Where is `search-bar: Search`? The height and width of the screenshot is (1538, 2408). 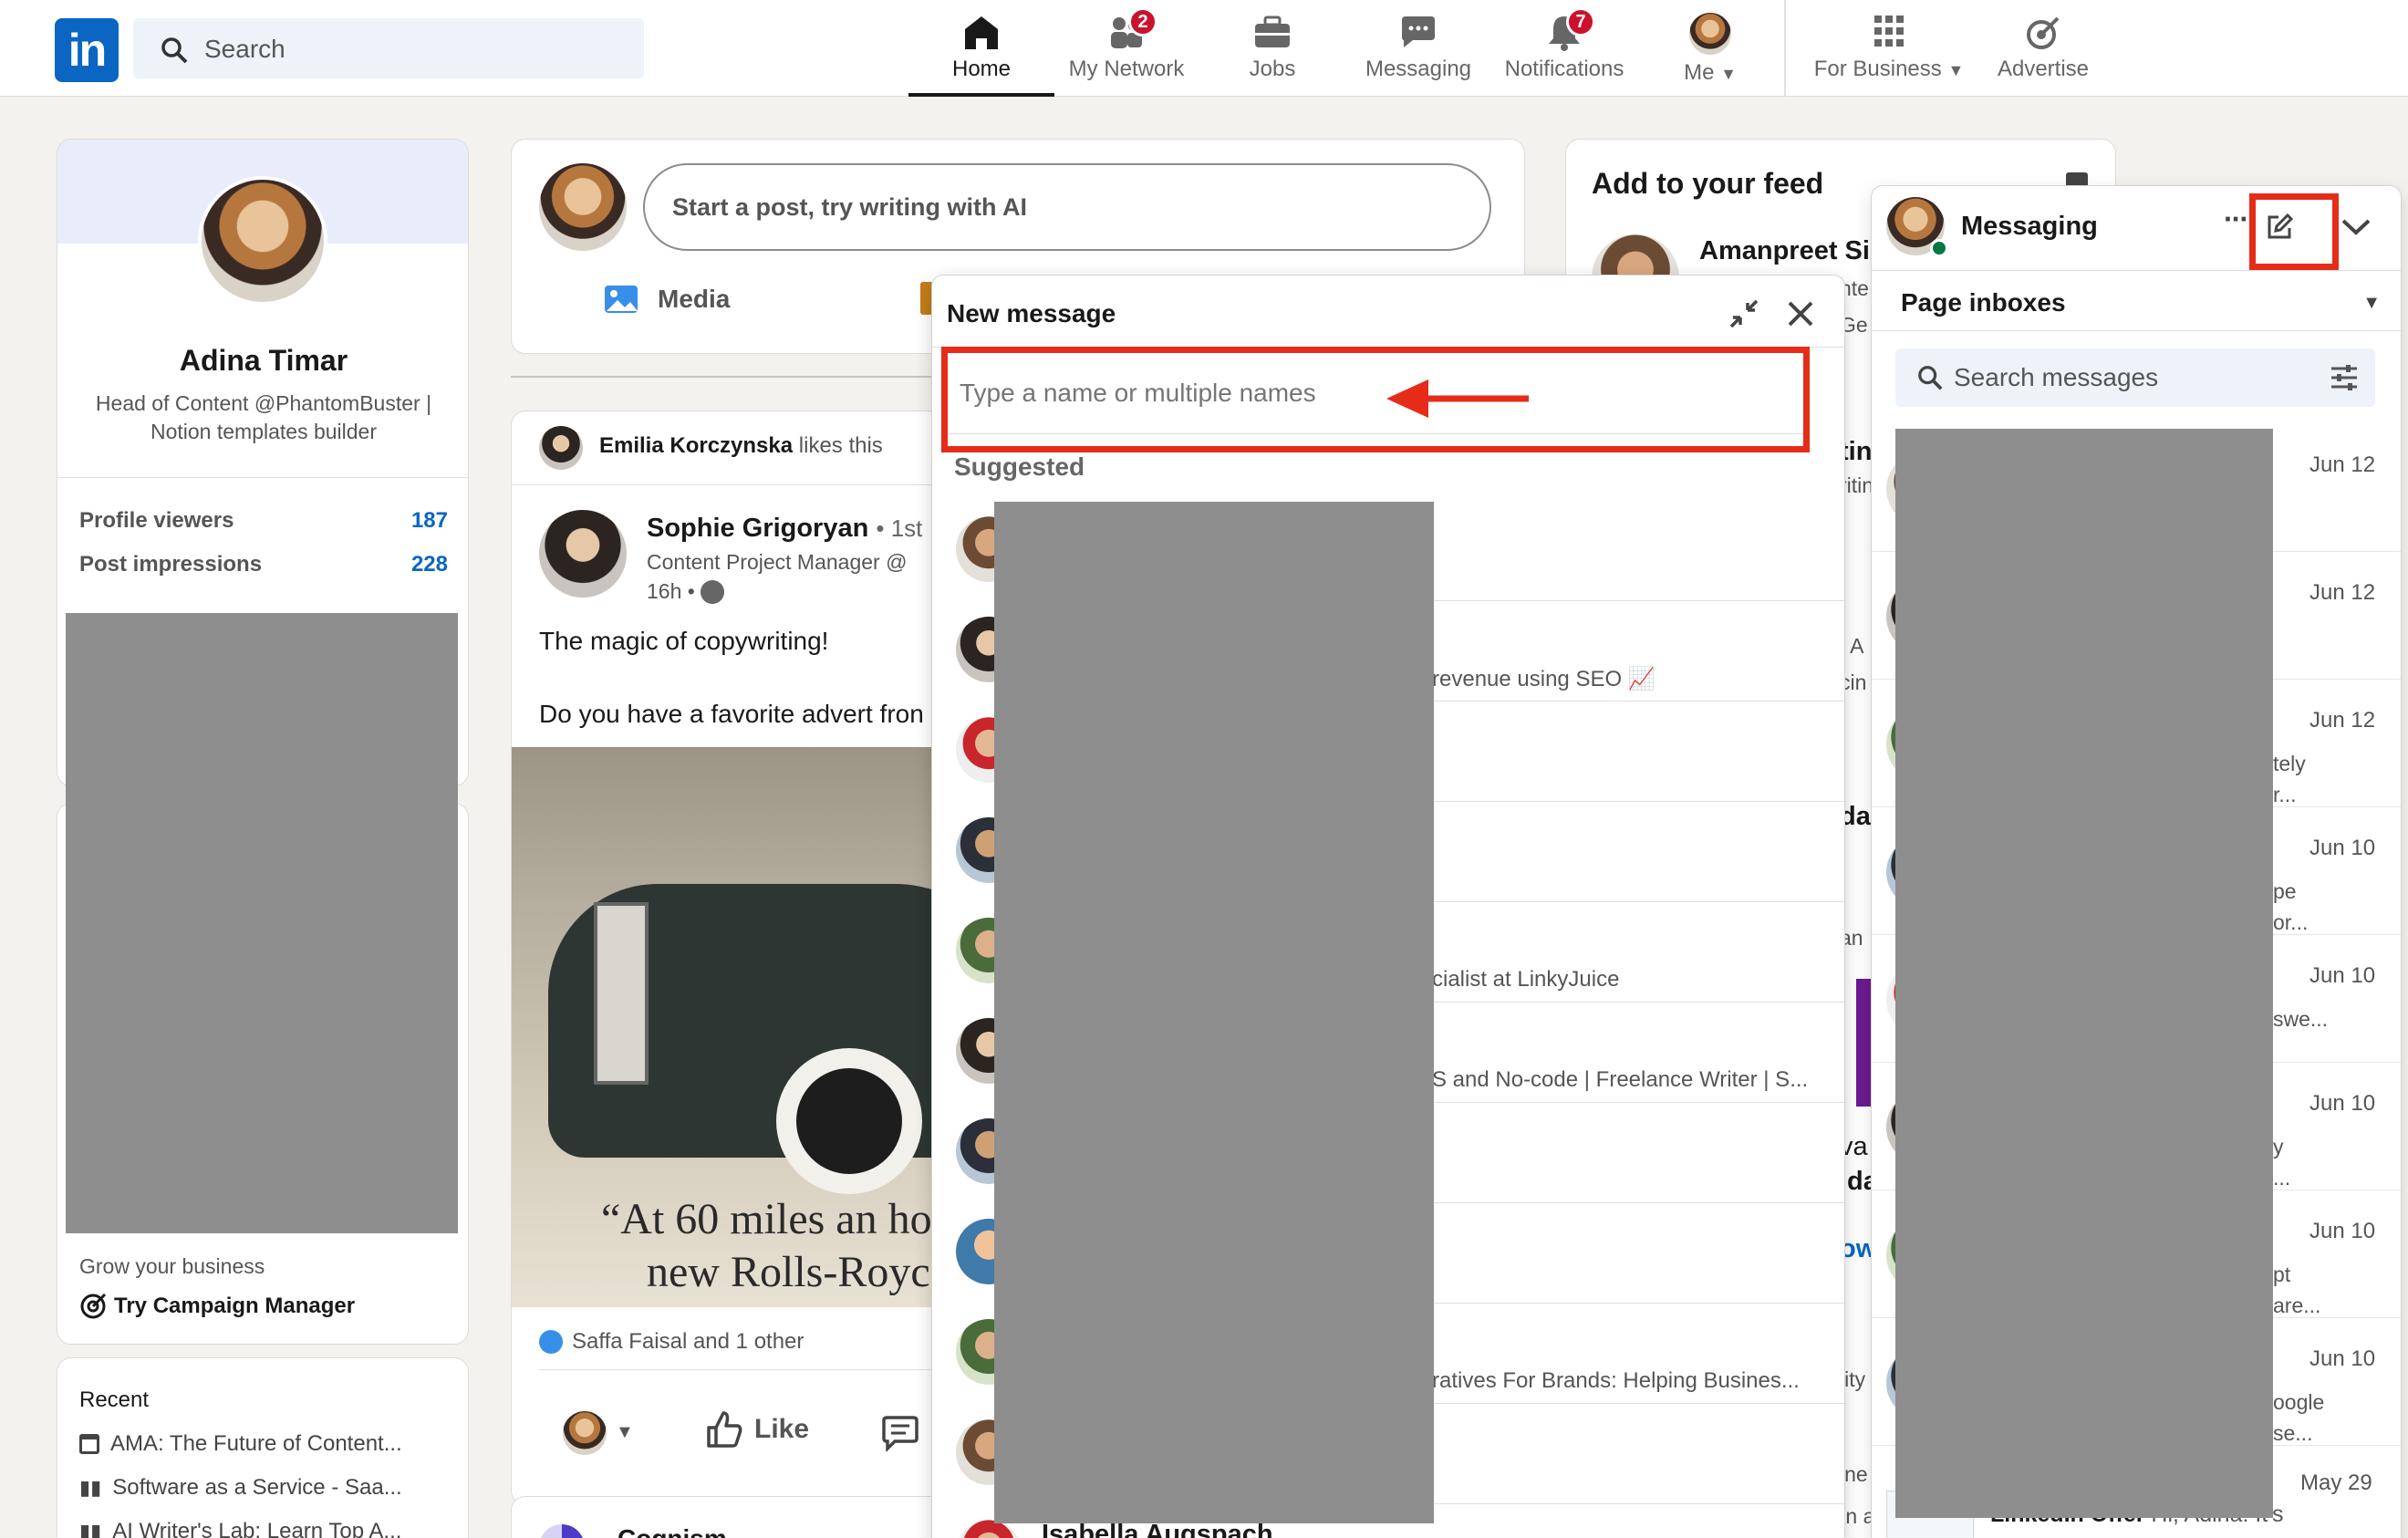 search-bar: Search is located at coordinates (388, 48).